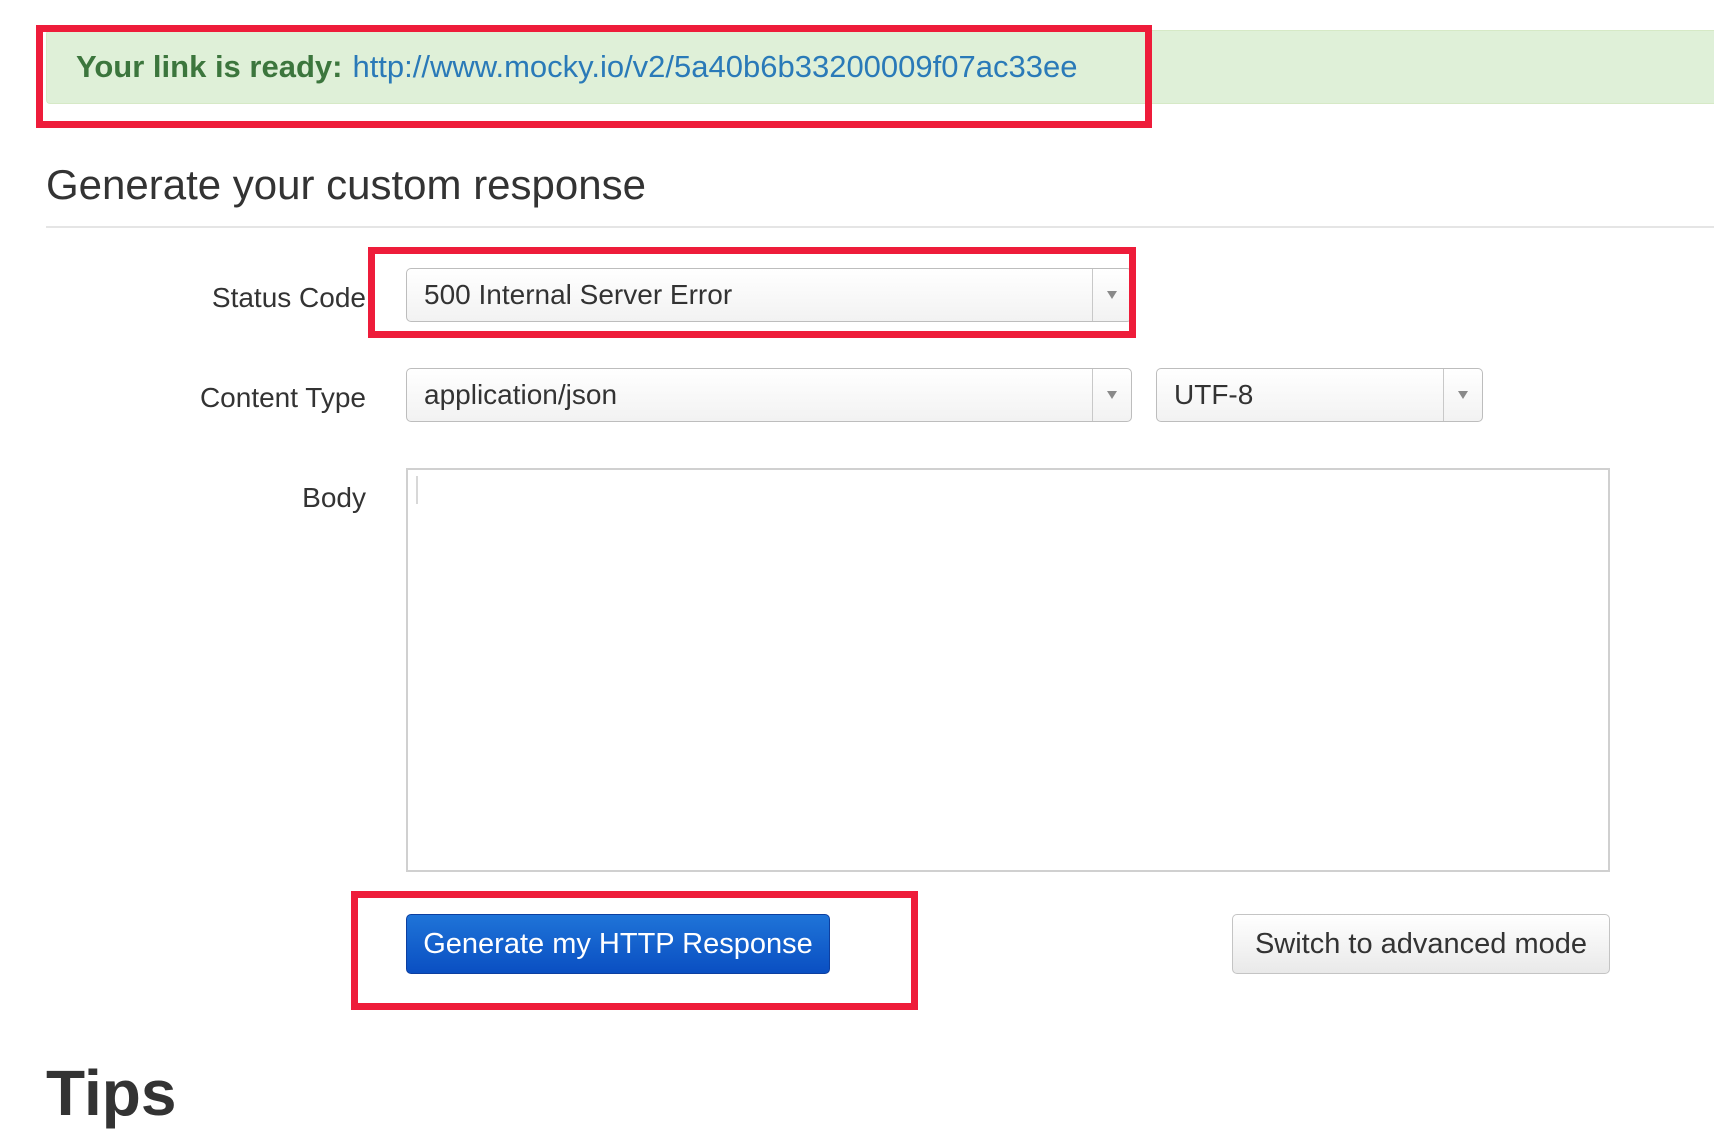 This screenshot has height=1129, width=1714. I want to click on switch-advanced-mode-button: Switch to advanced mode, so click(1421, 944).